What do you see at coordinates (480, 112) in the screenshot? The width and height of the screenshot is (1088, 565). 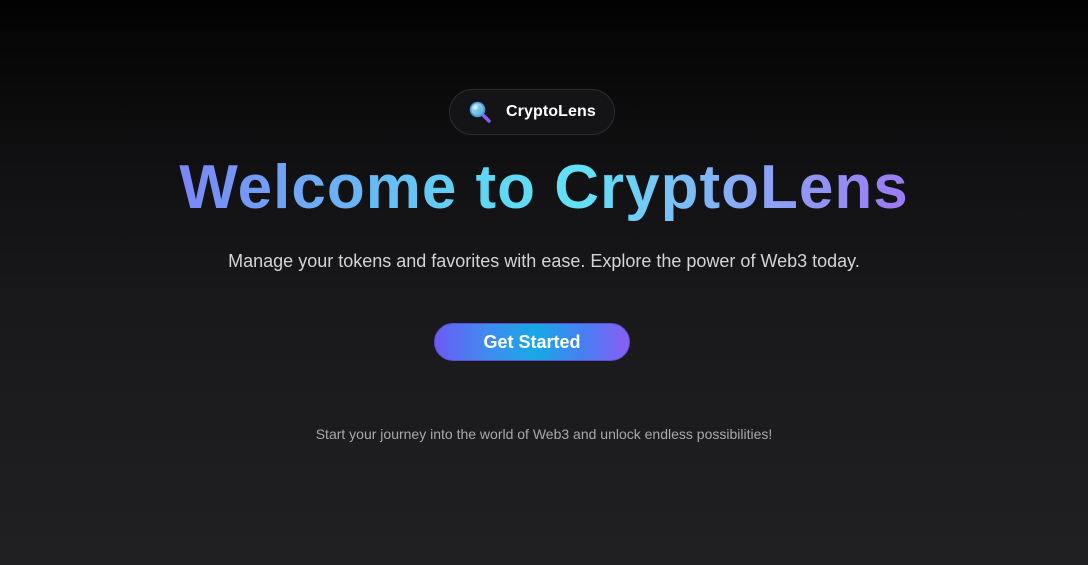 I see `magnifying-glass-icon` at bounding box center [480, 112].